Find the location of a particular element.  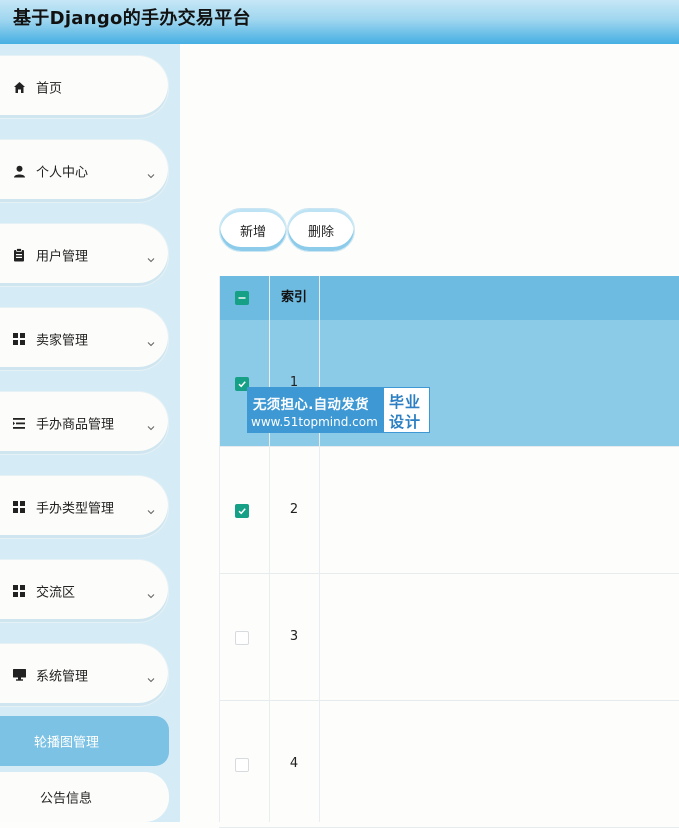

sidebar-subitem-label: 轮播图管理 is located at coordinates (67, 743).